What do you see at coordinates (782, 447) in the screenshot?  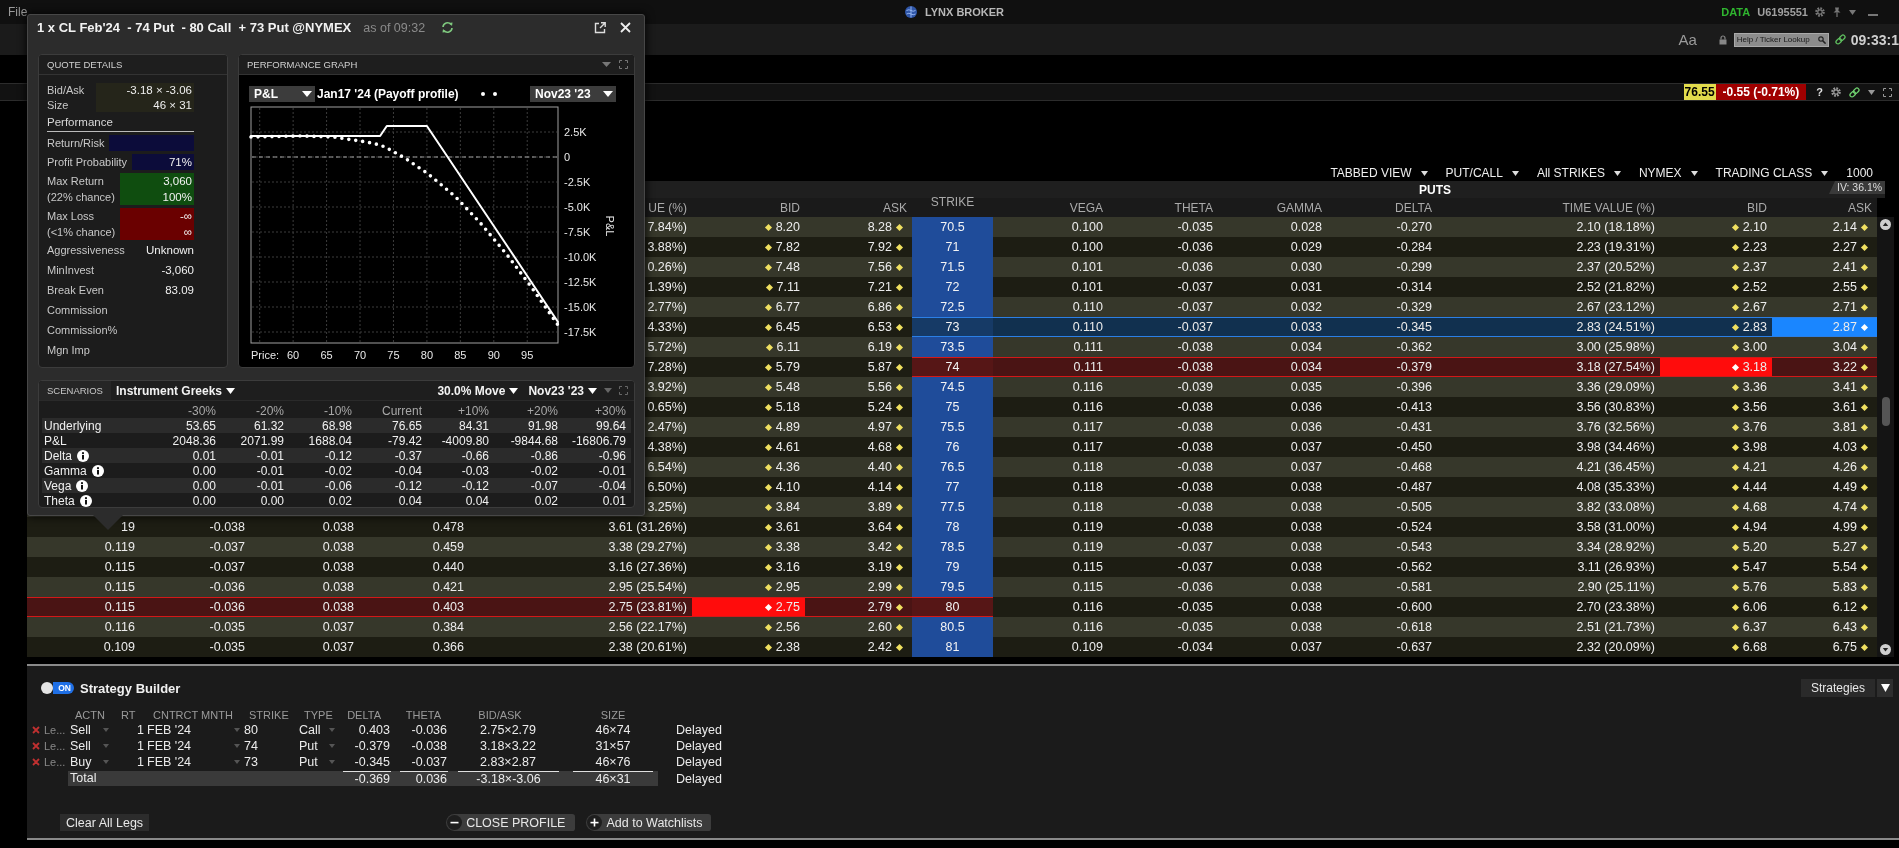 I see `bid-price: 4.61` at bounding box center [782, 447].